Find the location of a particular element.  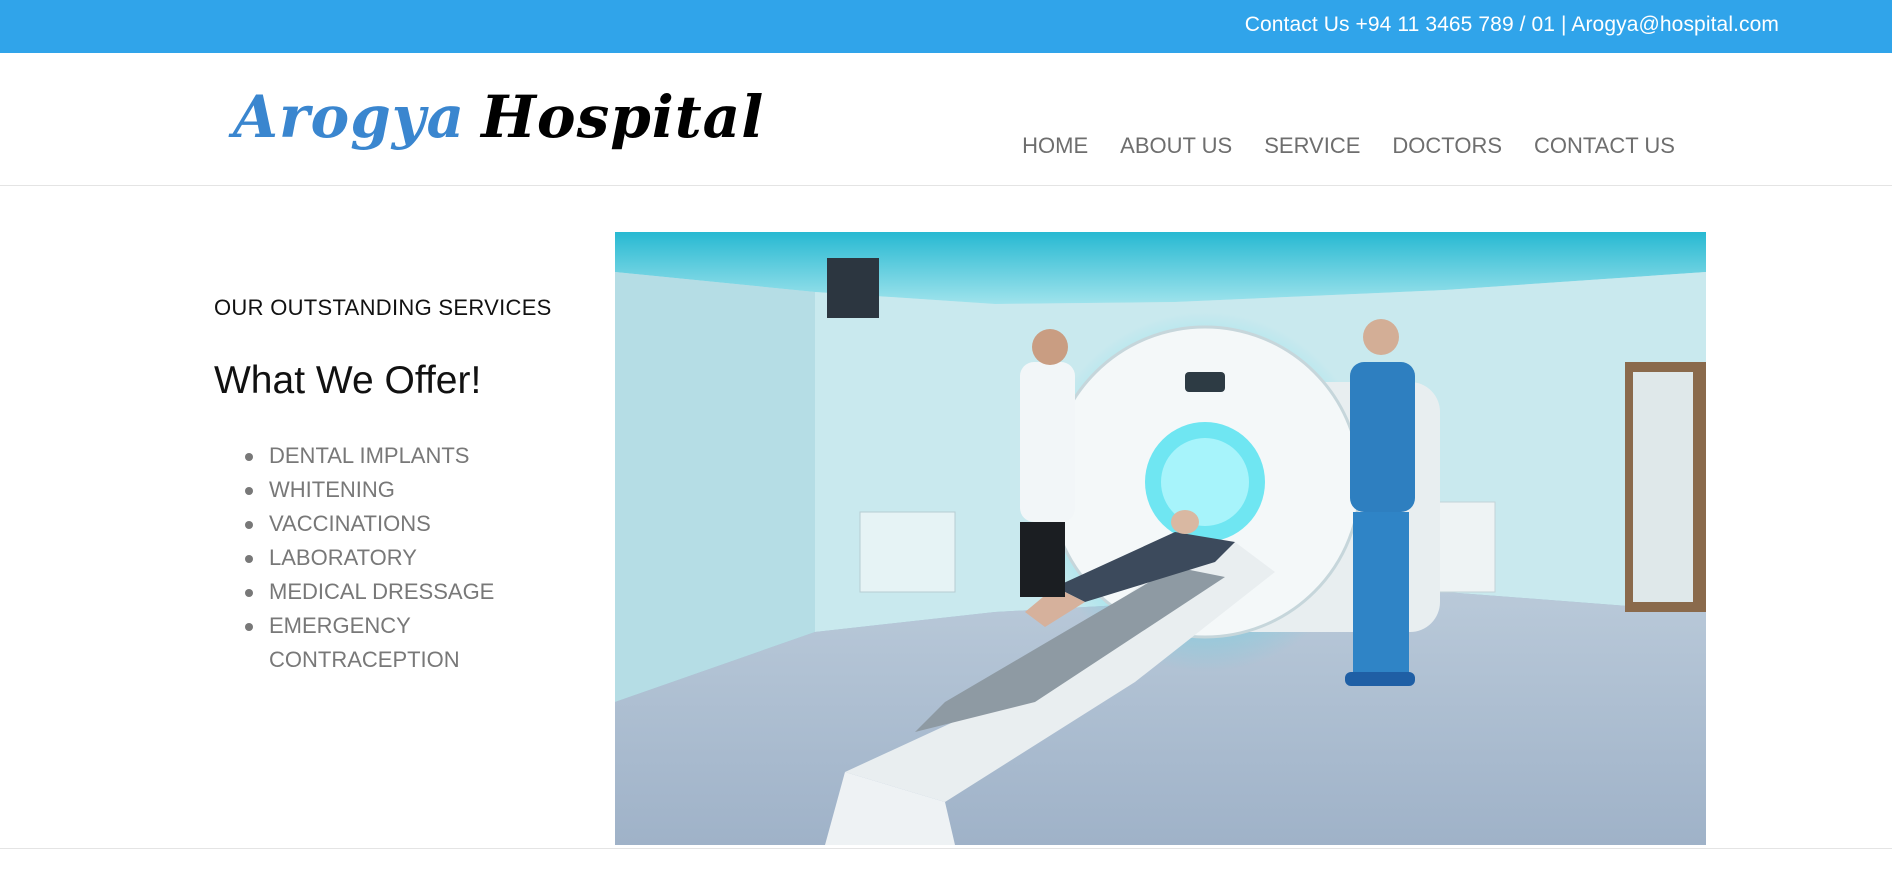

service-item-laboratory: LABORATORY is located at coordinates (409, 558).